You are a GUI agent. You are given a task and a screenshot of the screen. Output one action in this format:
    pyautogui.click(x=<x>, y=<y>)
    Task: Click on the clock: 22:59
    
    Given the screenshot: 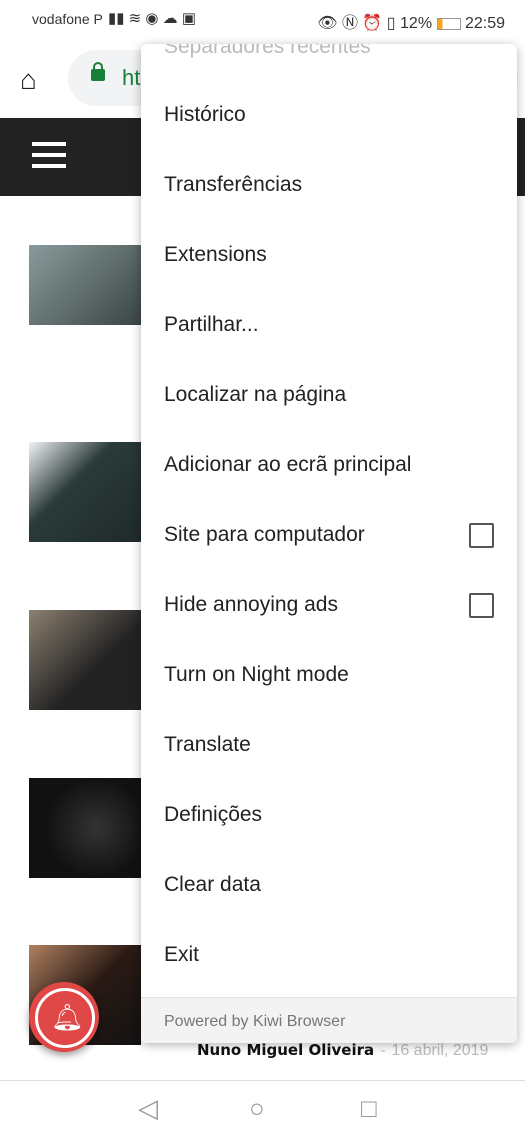 What is the action you would take?
    pyautogui.click(x=484, y=23)
    